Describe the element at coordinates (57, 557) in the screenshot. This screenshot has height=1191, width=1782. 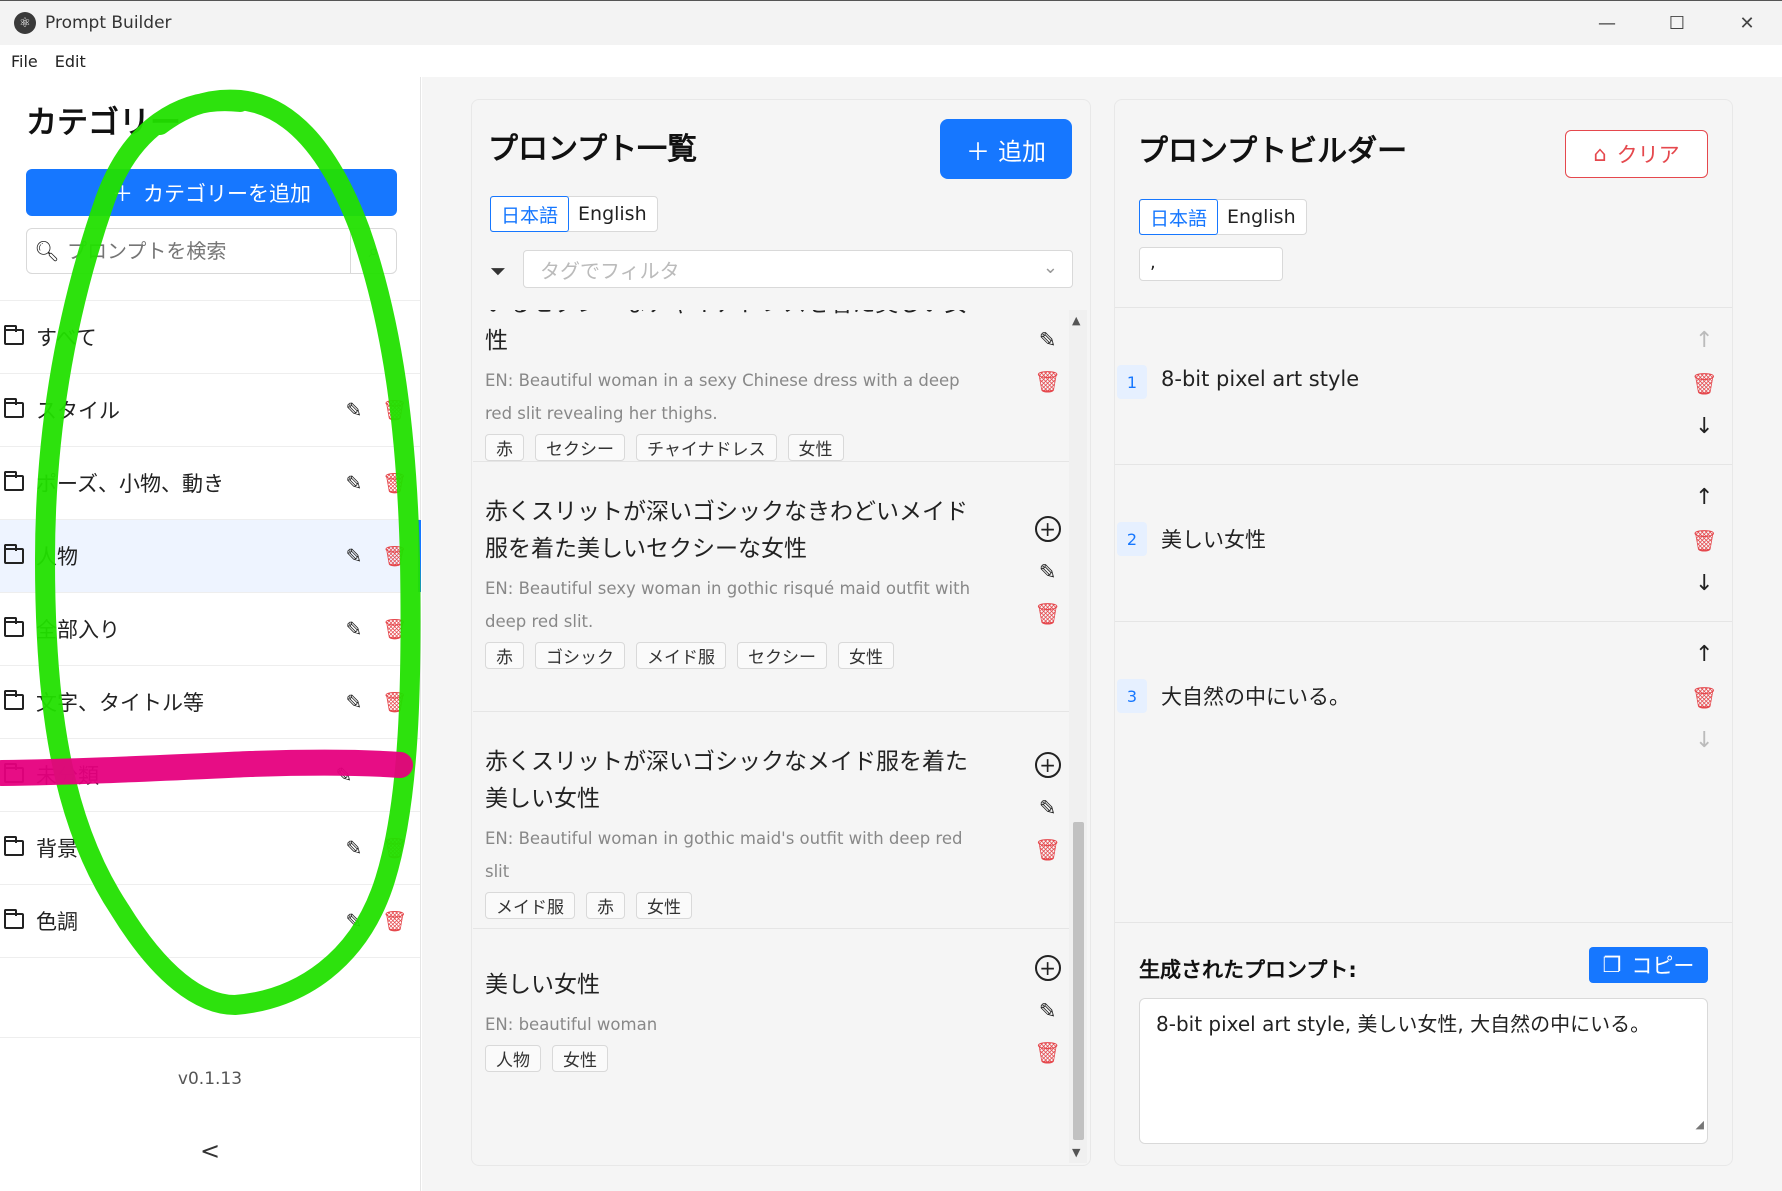
I see `category-label: 人物` at that location.